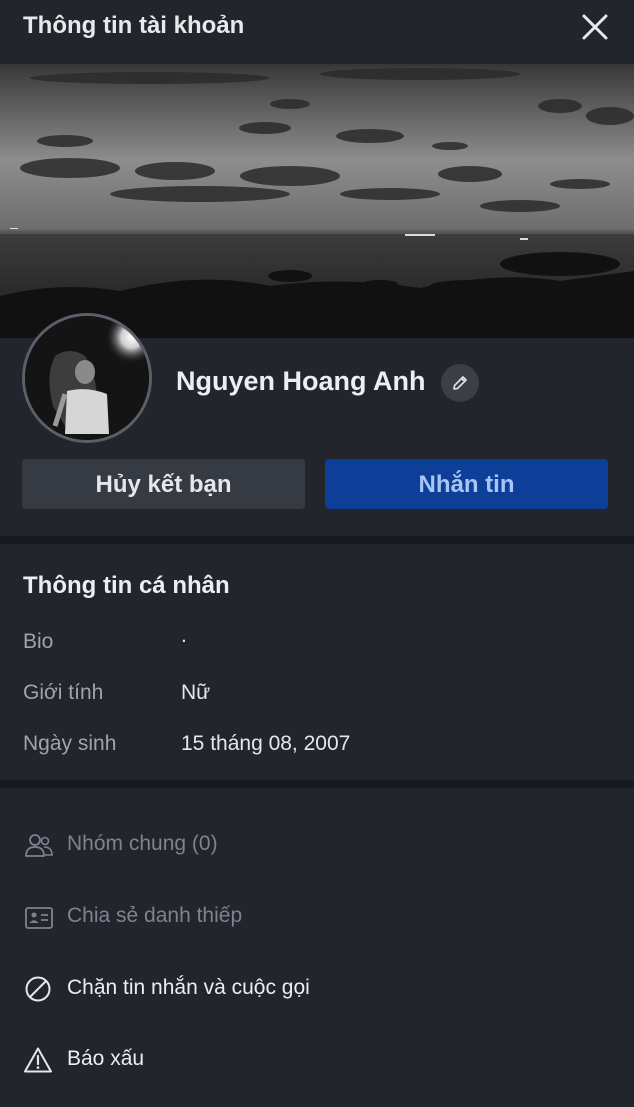 This screenshot has width=634, height=1107. Describe the element at coordinates (106, 1058) in the screenshot. I see `report-label: Báo xấu` at that location.